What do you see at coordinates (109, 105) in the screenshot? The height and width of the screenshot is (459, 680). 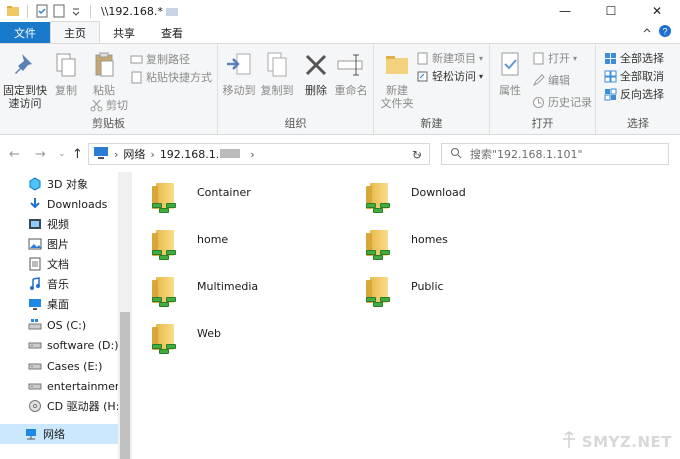 I see `cut-button: 剪切` at bounding box center [109, 105].